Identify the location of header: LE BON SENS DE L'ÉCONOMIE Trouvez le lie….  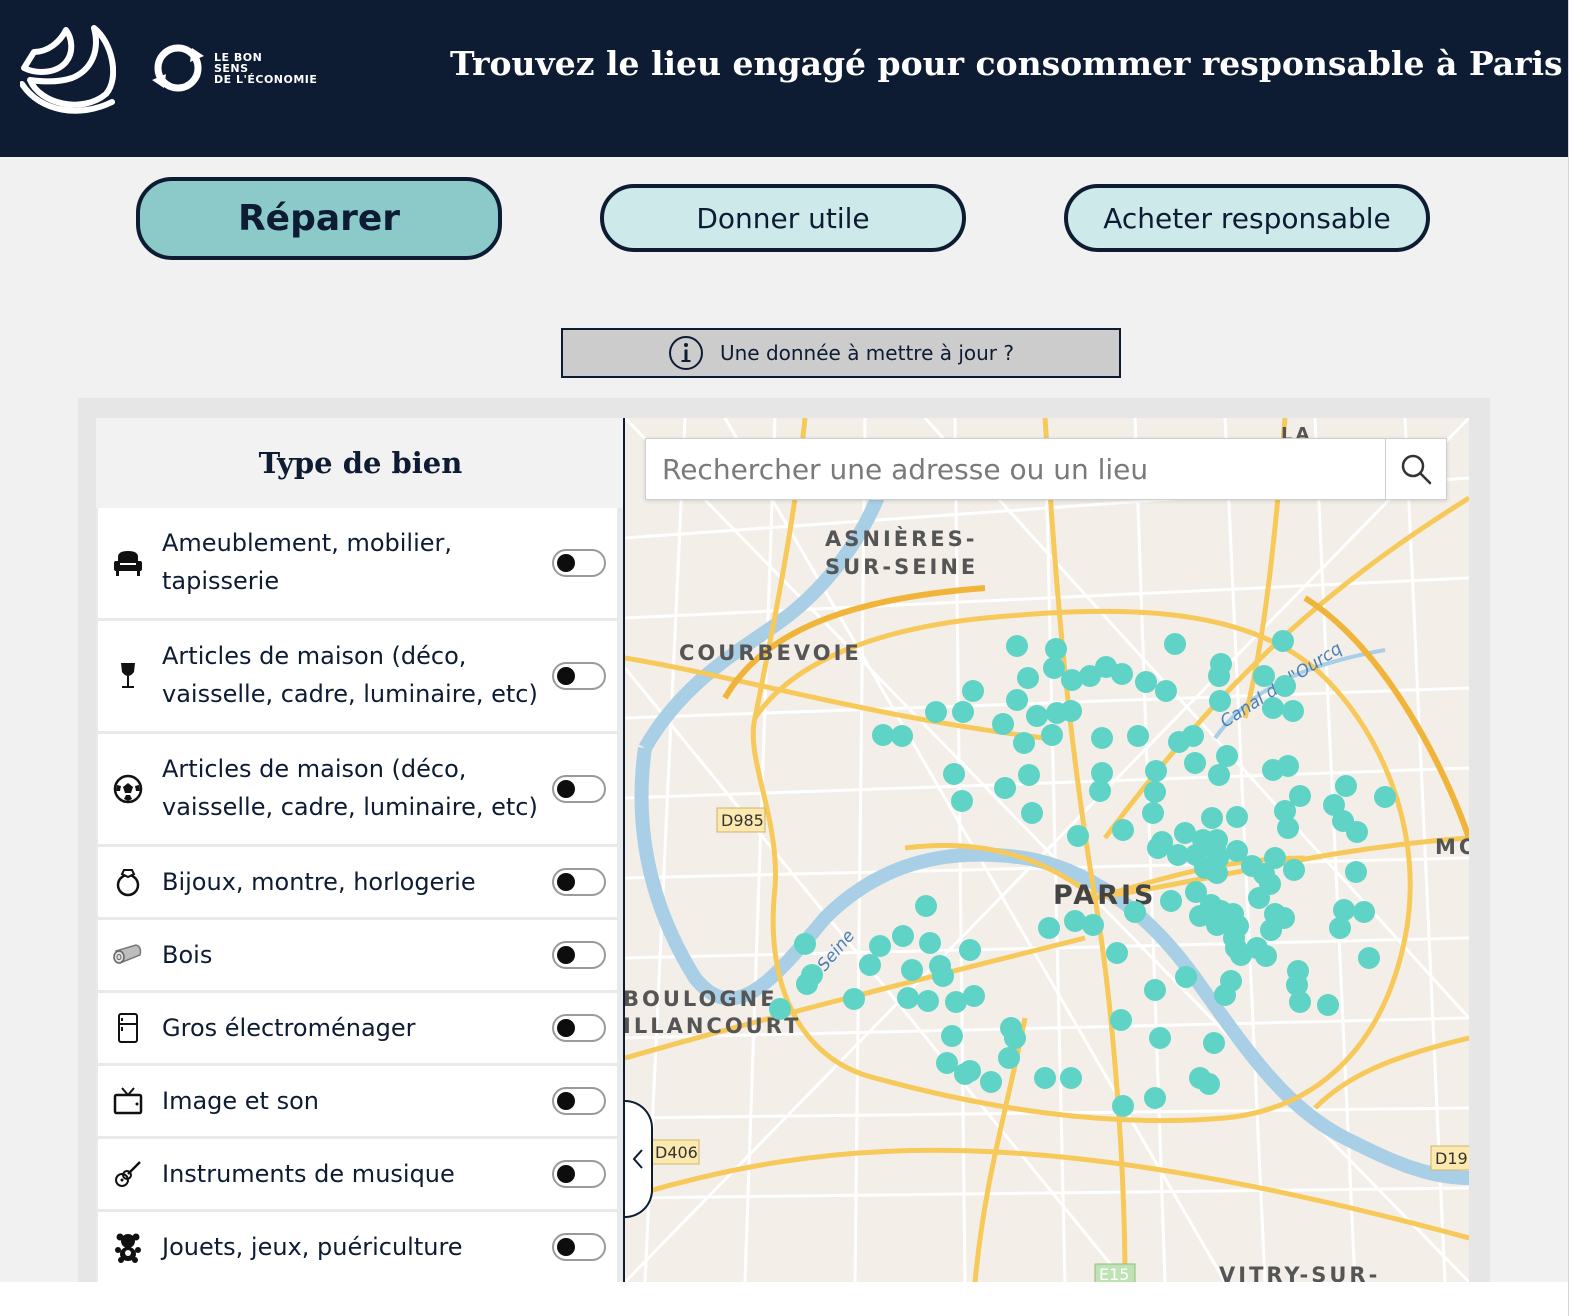
(784, 78).